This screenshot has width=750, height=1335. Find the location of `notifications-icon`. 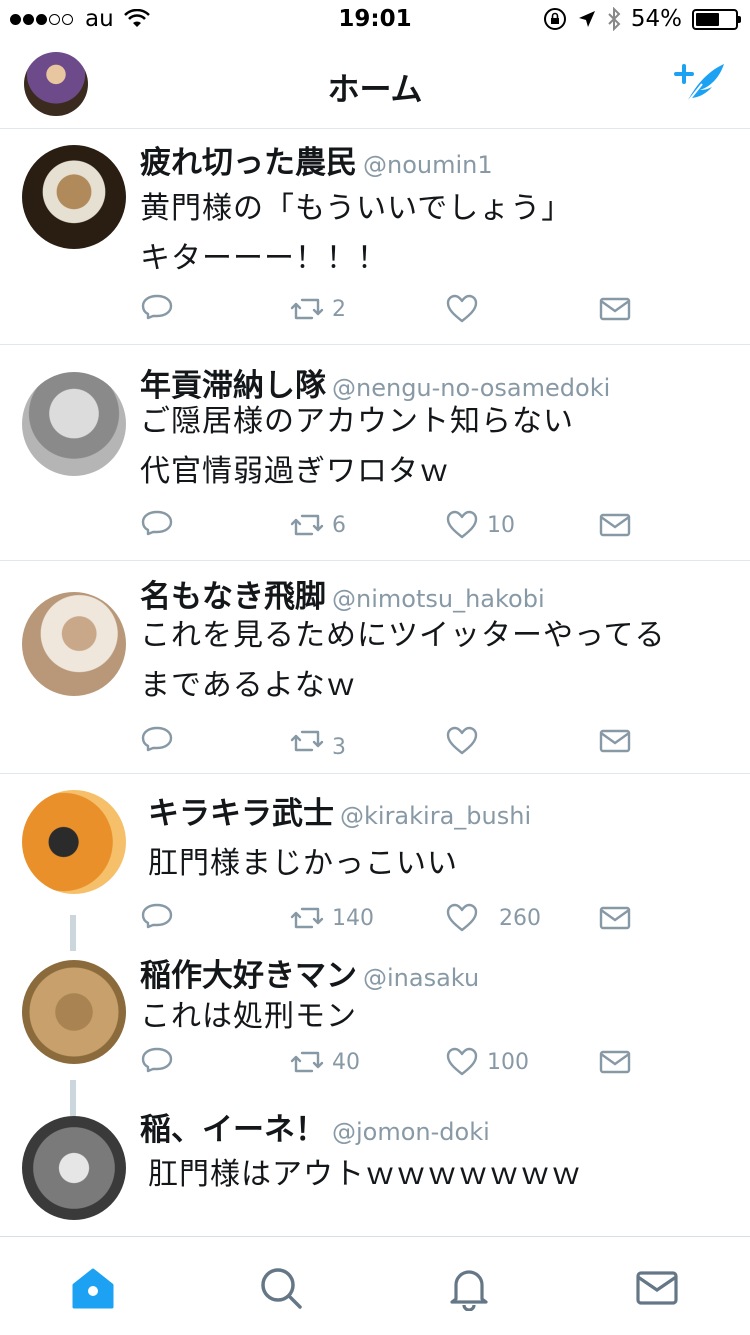

notifications-icon is located at coordinates (469, 1288).